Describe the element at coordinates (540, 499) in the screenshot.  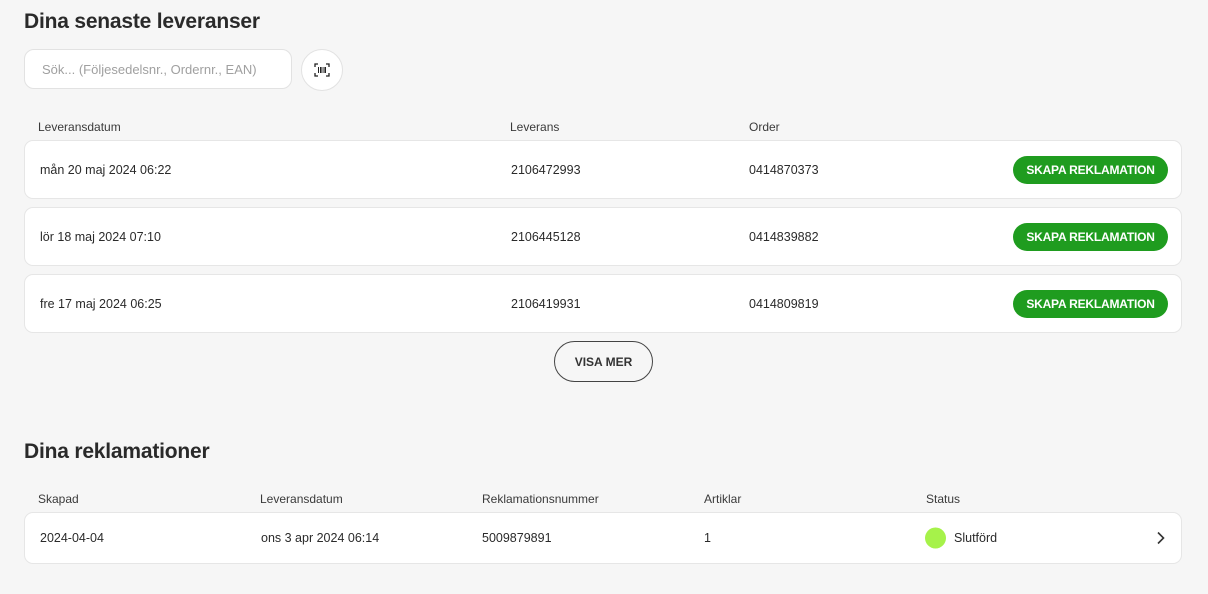
I see `col-header-claim-number: Reklamationsnummer` at that location.